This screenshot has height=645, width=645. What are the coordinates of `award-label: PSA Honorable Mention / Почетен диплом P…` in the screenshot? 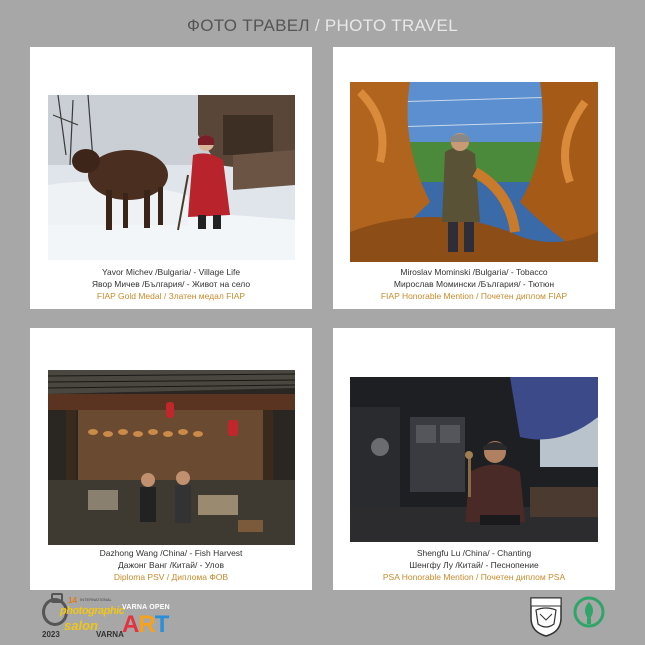 It's located at (474, 577).